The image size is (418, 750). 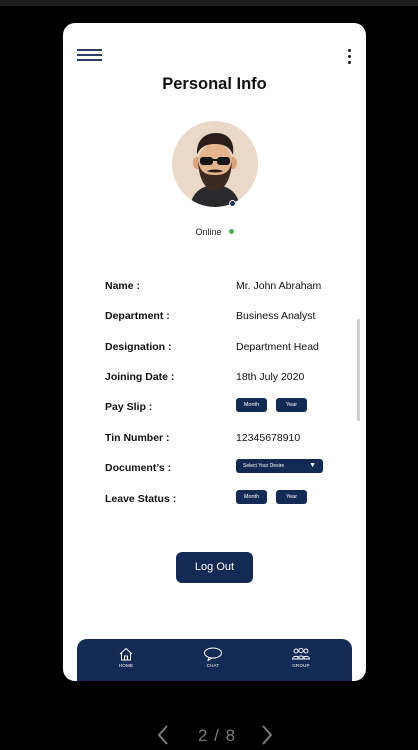 I want to click on nav-chat-label: CHAT, so click(x=213, y=665).